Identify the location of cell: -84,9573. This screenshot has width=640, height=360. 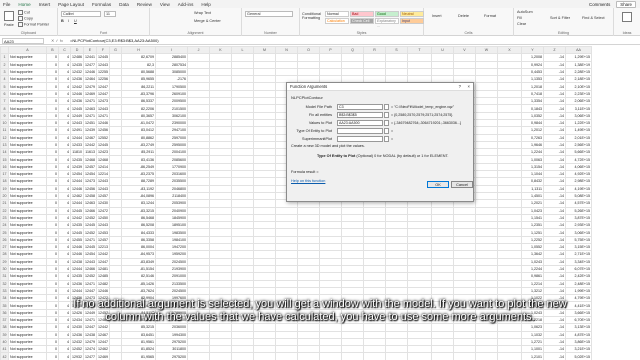
(138, 254).